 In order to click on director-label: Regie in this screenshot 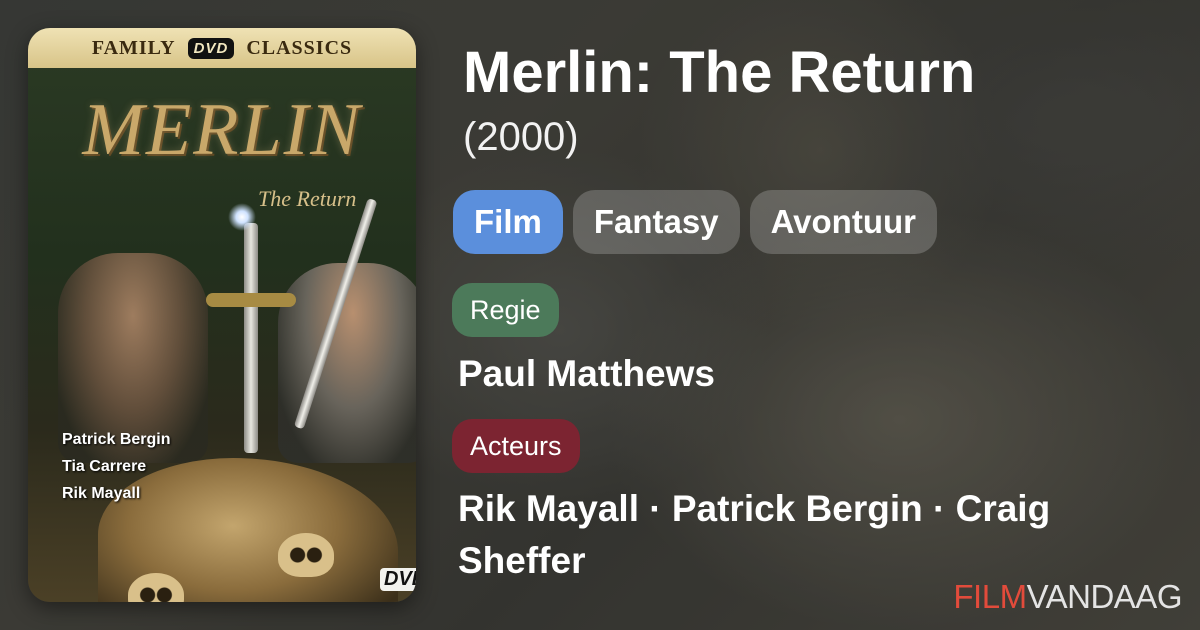, I will do `click(505, 310)`.